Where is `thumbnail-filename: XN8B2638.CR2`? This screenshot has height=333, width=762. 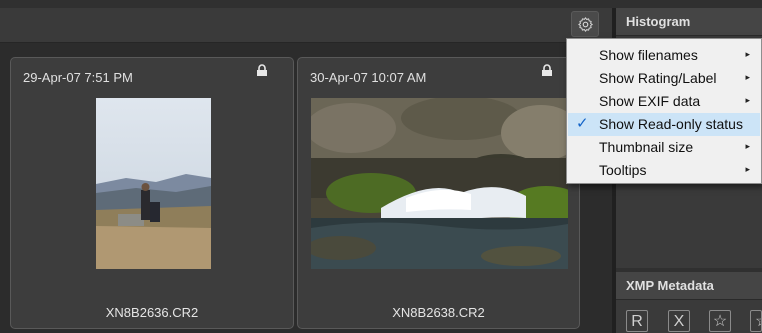
thumbnail-filename: XN8B2638.CR2 is located at coordinates (438, 312).